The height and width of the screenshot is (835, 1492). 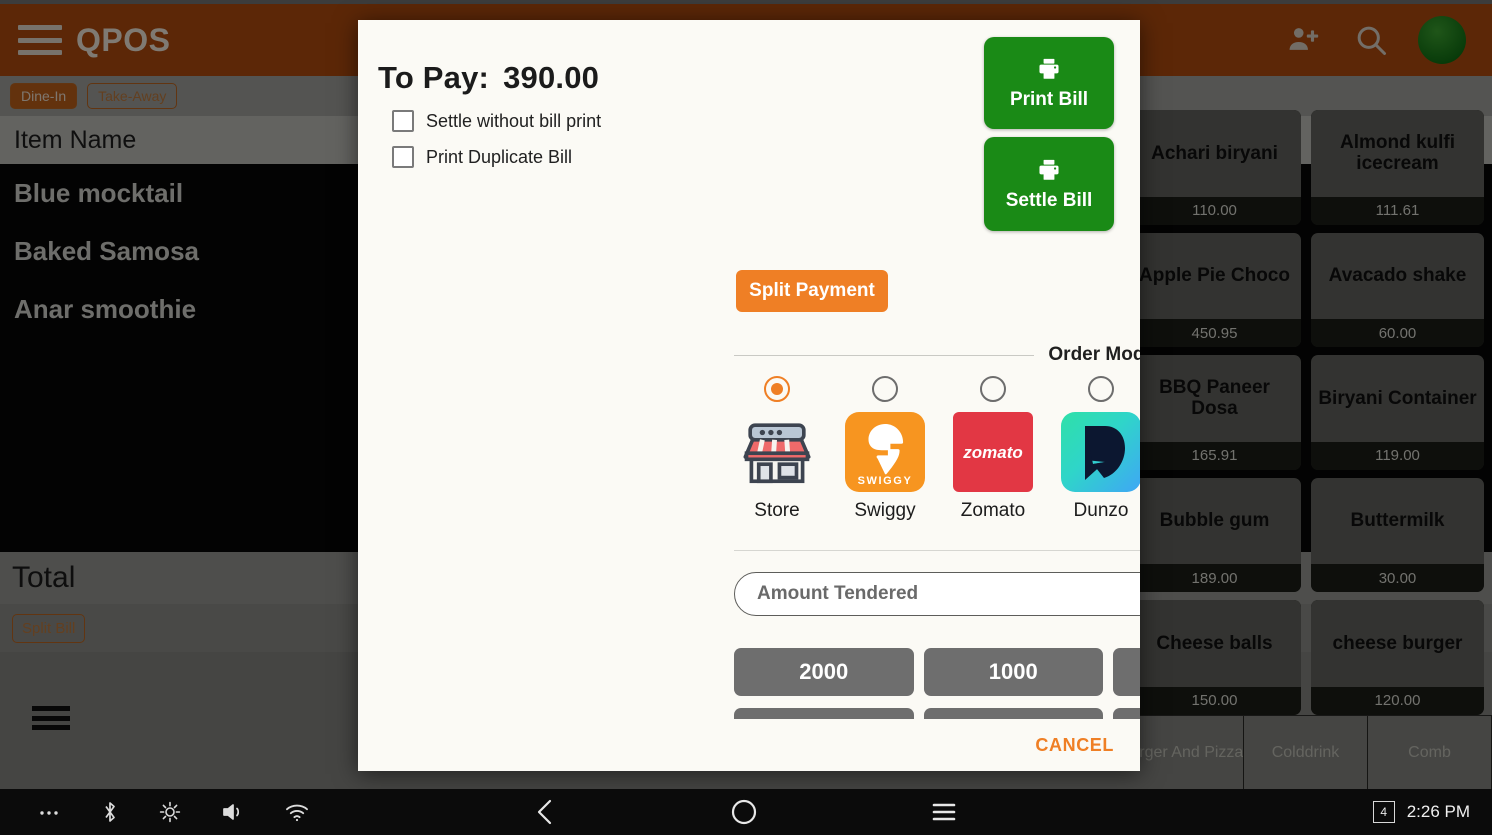 What do you see at coordinates (884, 355) in the screenshot?
I see `divider-line-left` at bounding box center [884, 355].